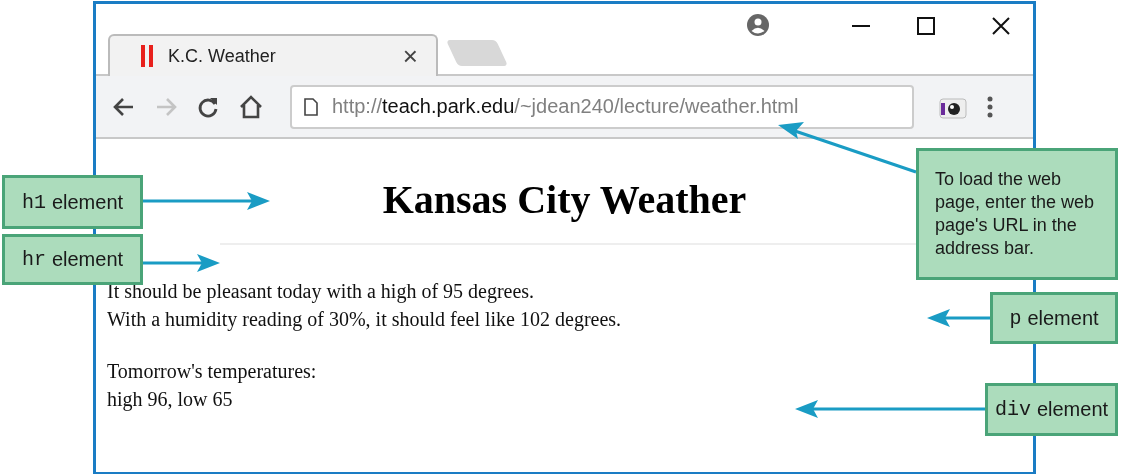 Image resolution: width=1134 pixels, height=474 pixels. I want to click on callout-label: h1 element, so click(72, 202).